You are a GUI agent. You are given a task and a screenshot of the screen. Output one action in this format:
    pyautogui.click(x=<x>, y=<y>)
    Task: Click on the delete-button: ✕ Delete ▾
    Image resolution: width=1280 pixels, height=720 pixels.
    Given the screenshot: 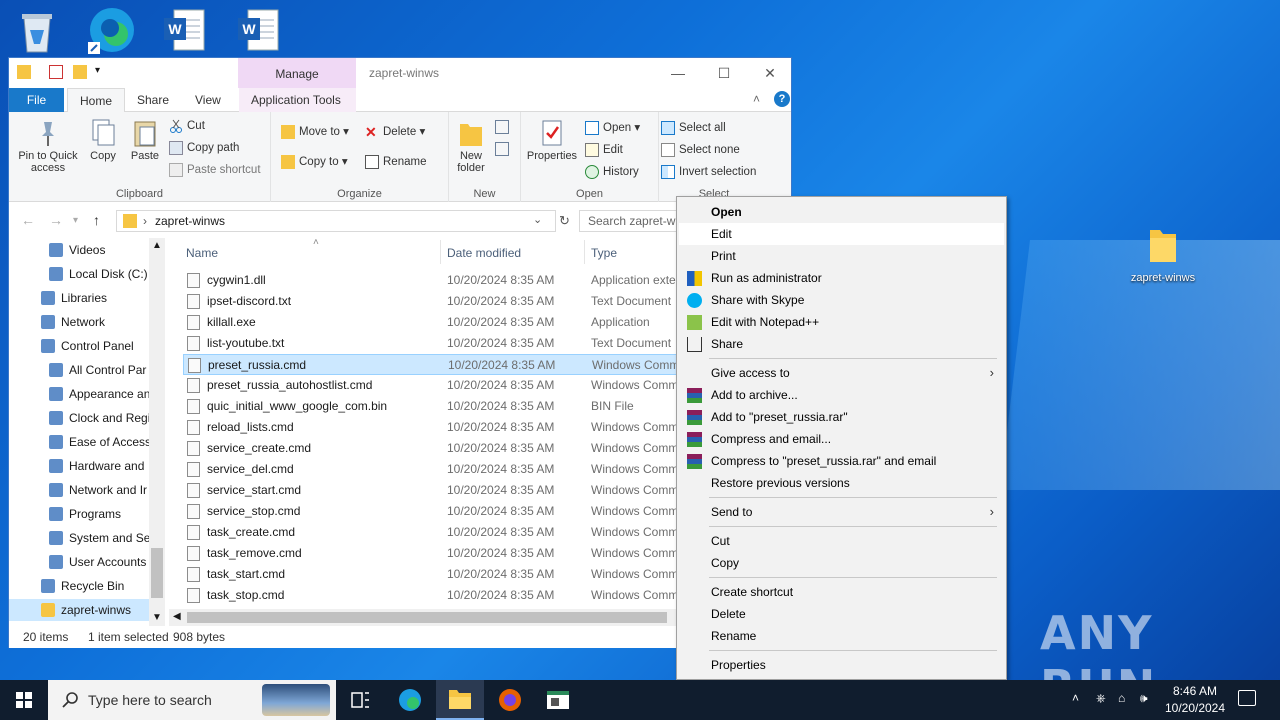 What is the action you would take?
    pyautogui.click(x=394, y=132)
    